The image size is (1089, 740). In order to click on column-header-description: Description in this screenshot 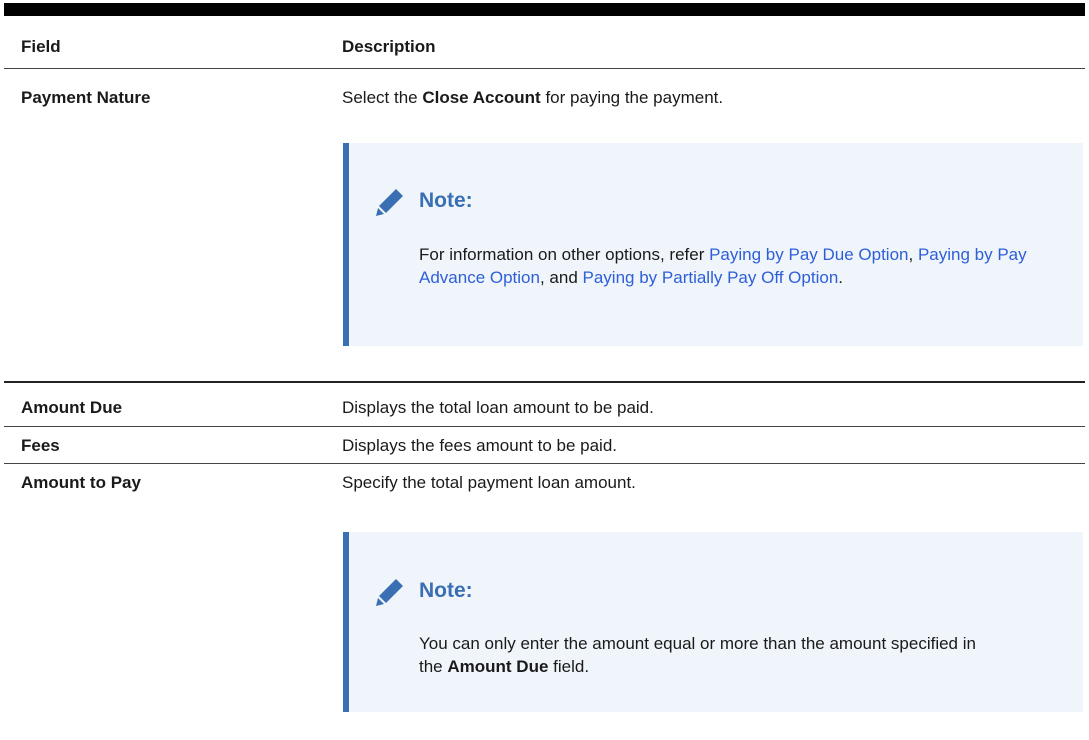, I will do `click(389, 46)`.